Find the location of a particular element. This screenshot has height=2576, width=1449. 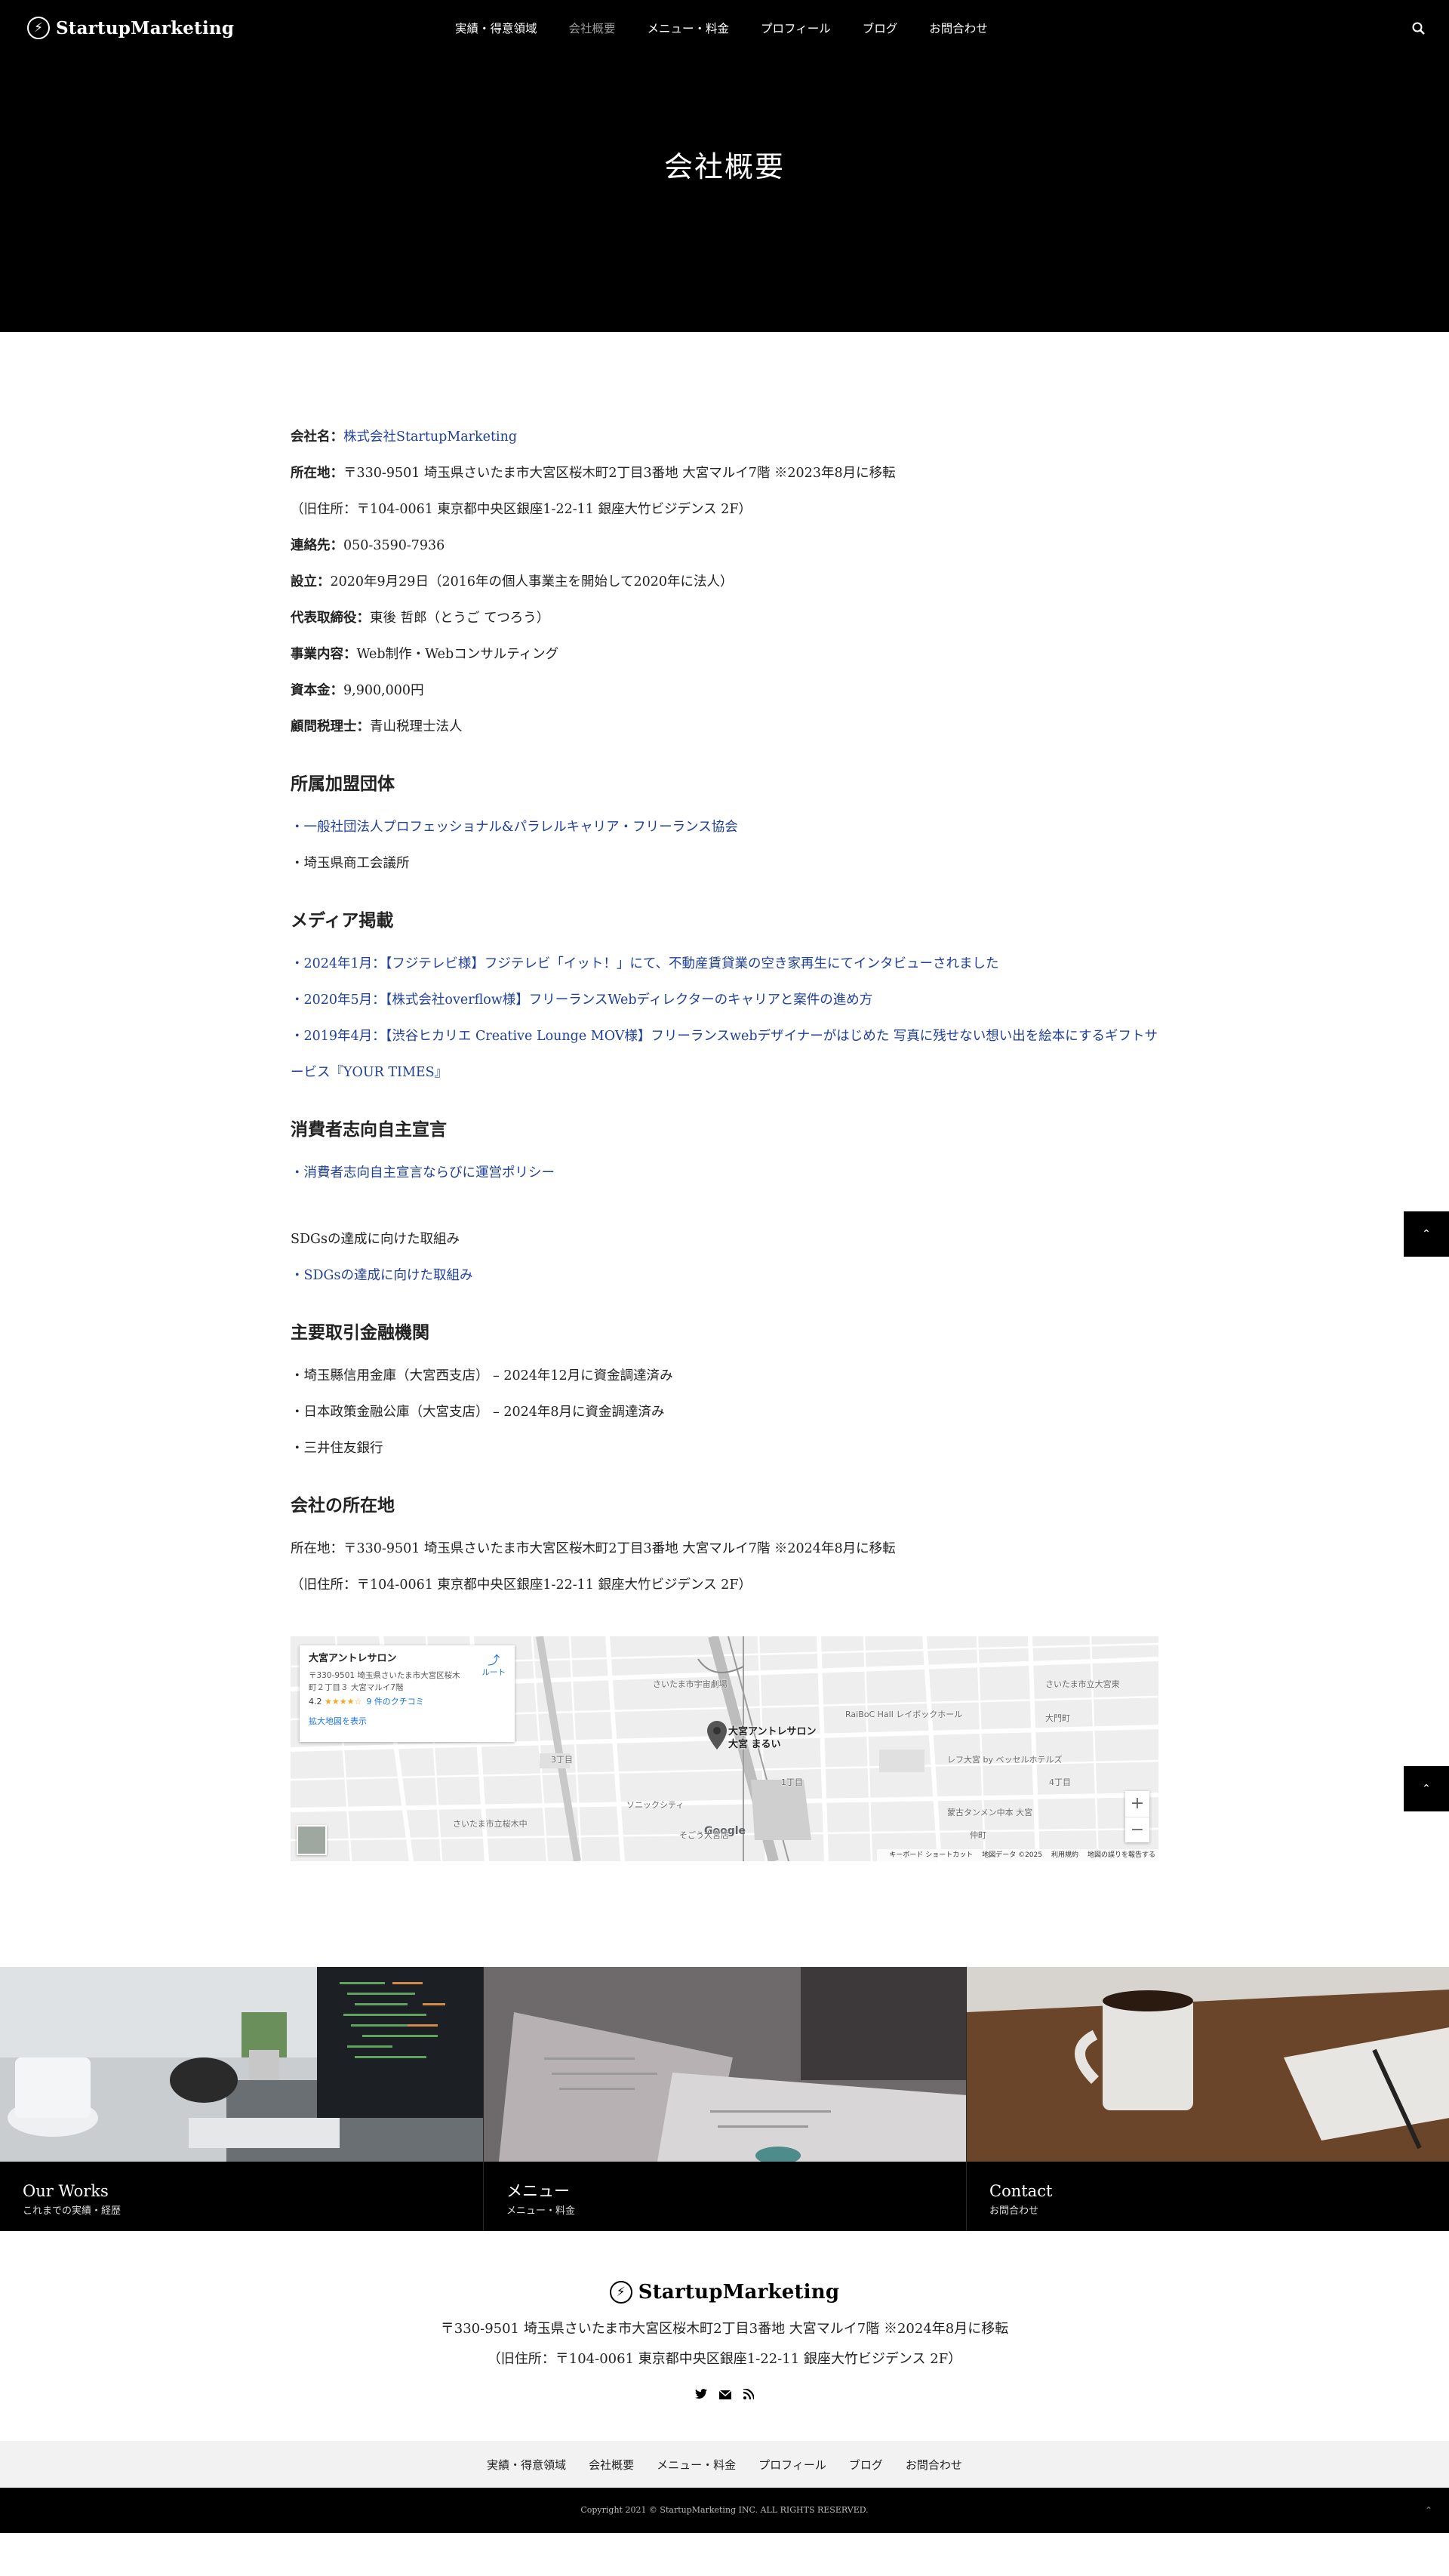

card-menu: メニュー メニュー・料金 is located at coordinates (724, 2099).